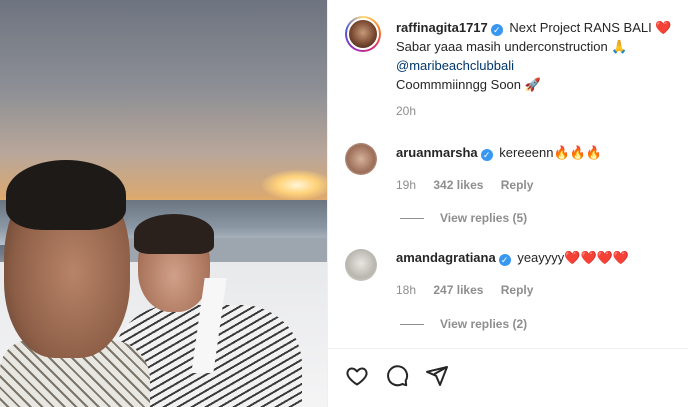 This screenshot has height=407, width=688. What do you see at coordinates (294, 185) in the screenshot?
I see `sunset-sun` at bounding box center [294, 185].